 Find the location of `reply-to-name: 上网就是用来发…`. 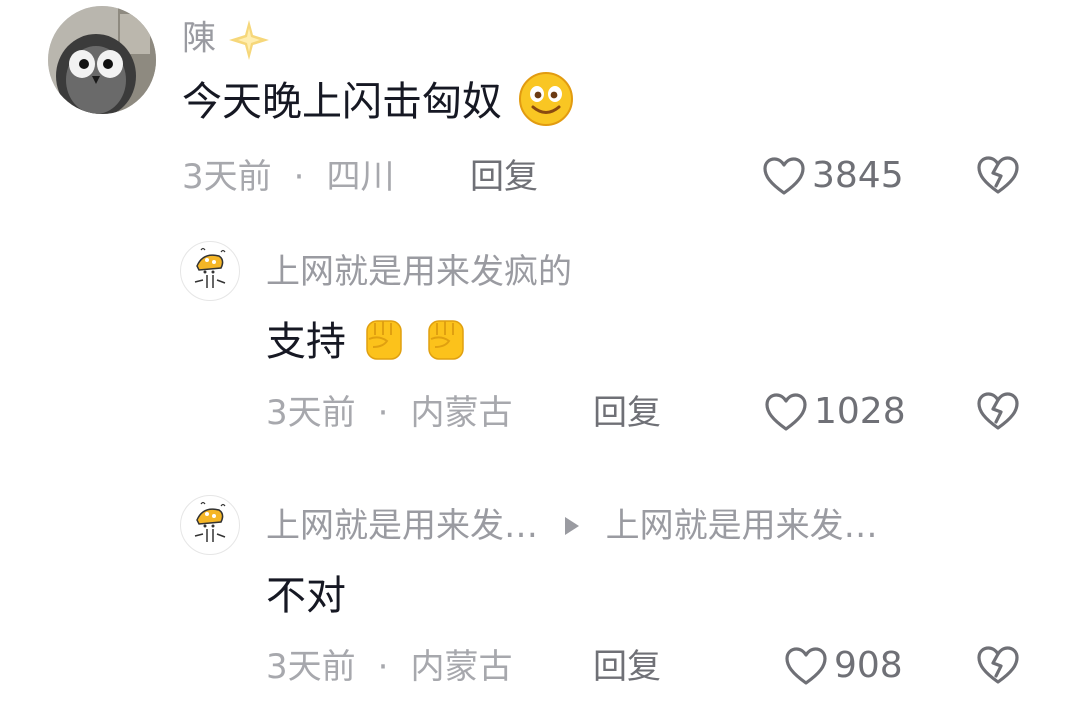

reply-to-name: 上网就是用来发… is located at coordinates (742, 526).